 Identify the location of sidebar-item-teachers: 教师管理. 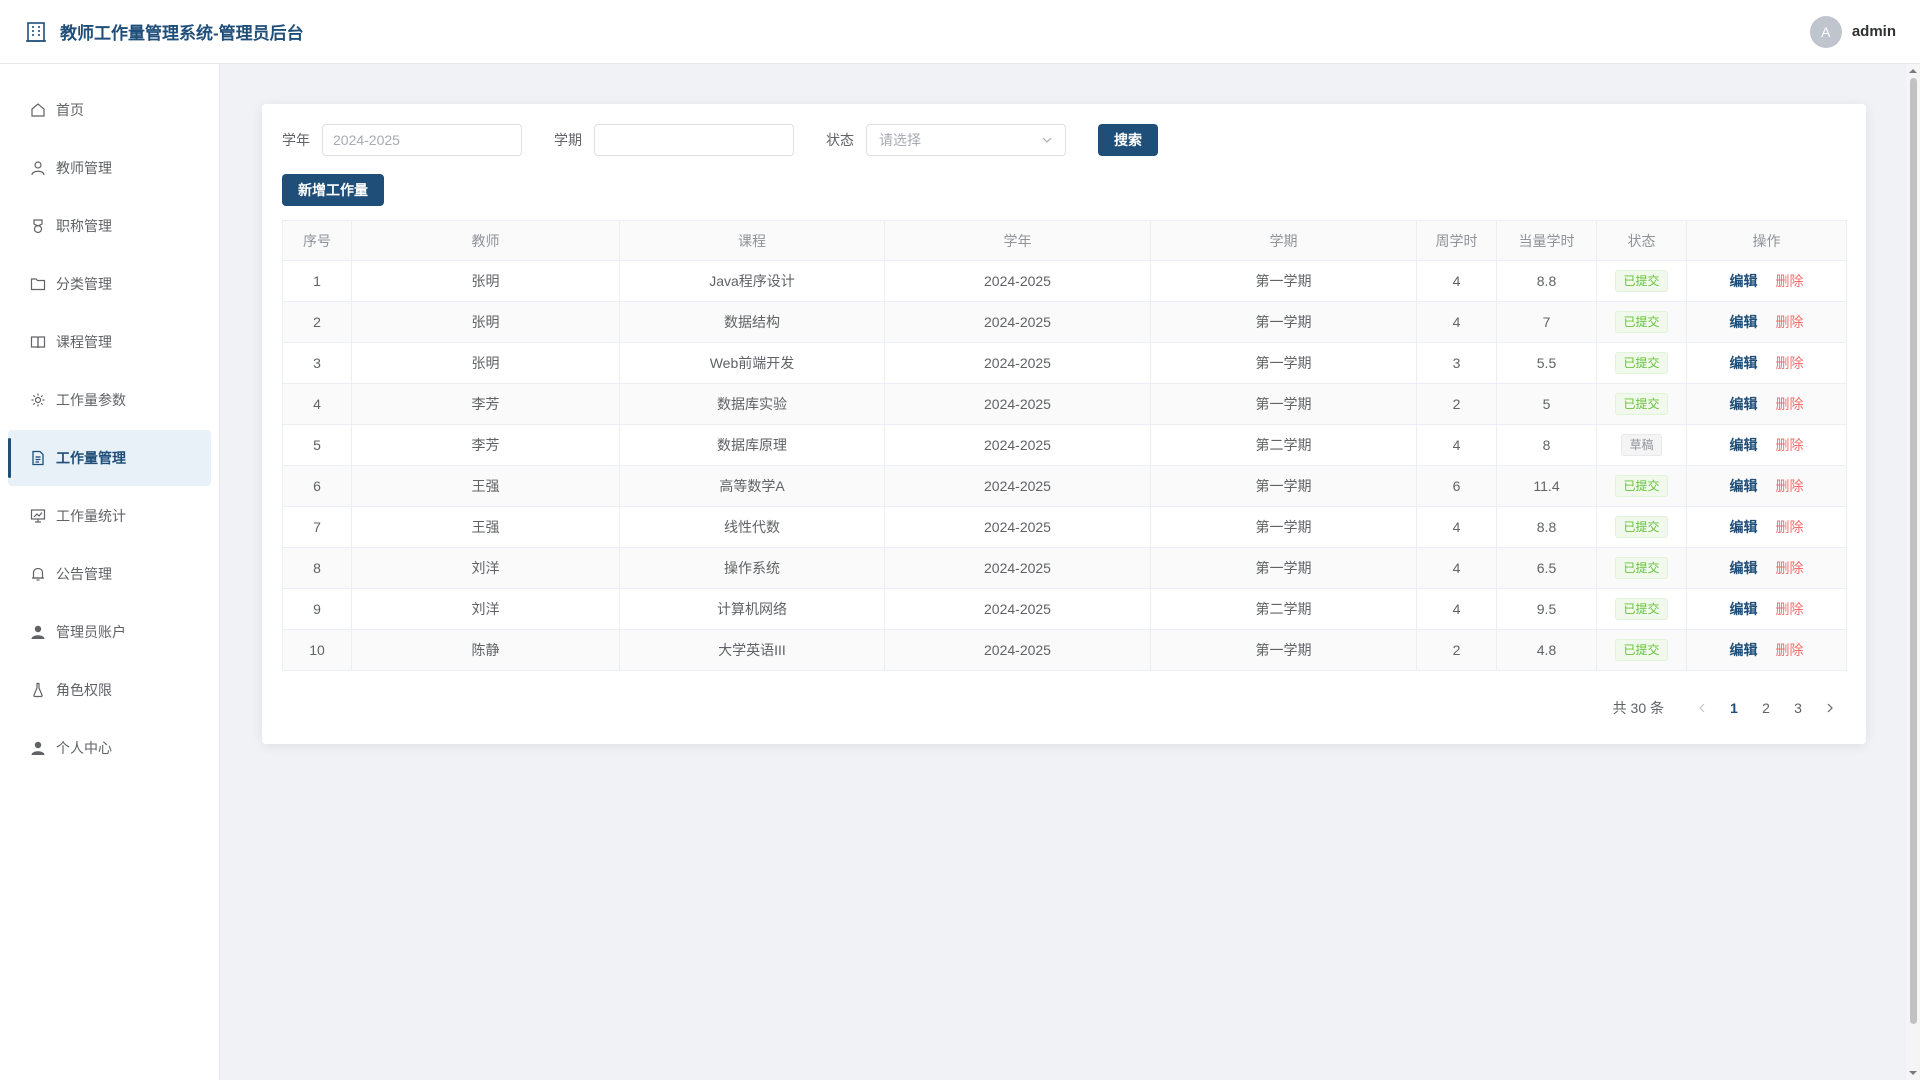
(109, 168).